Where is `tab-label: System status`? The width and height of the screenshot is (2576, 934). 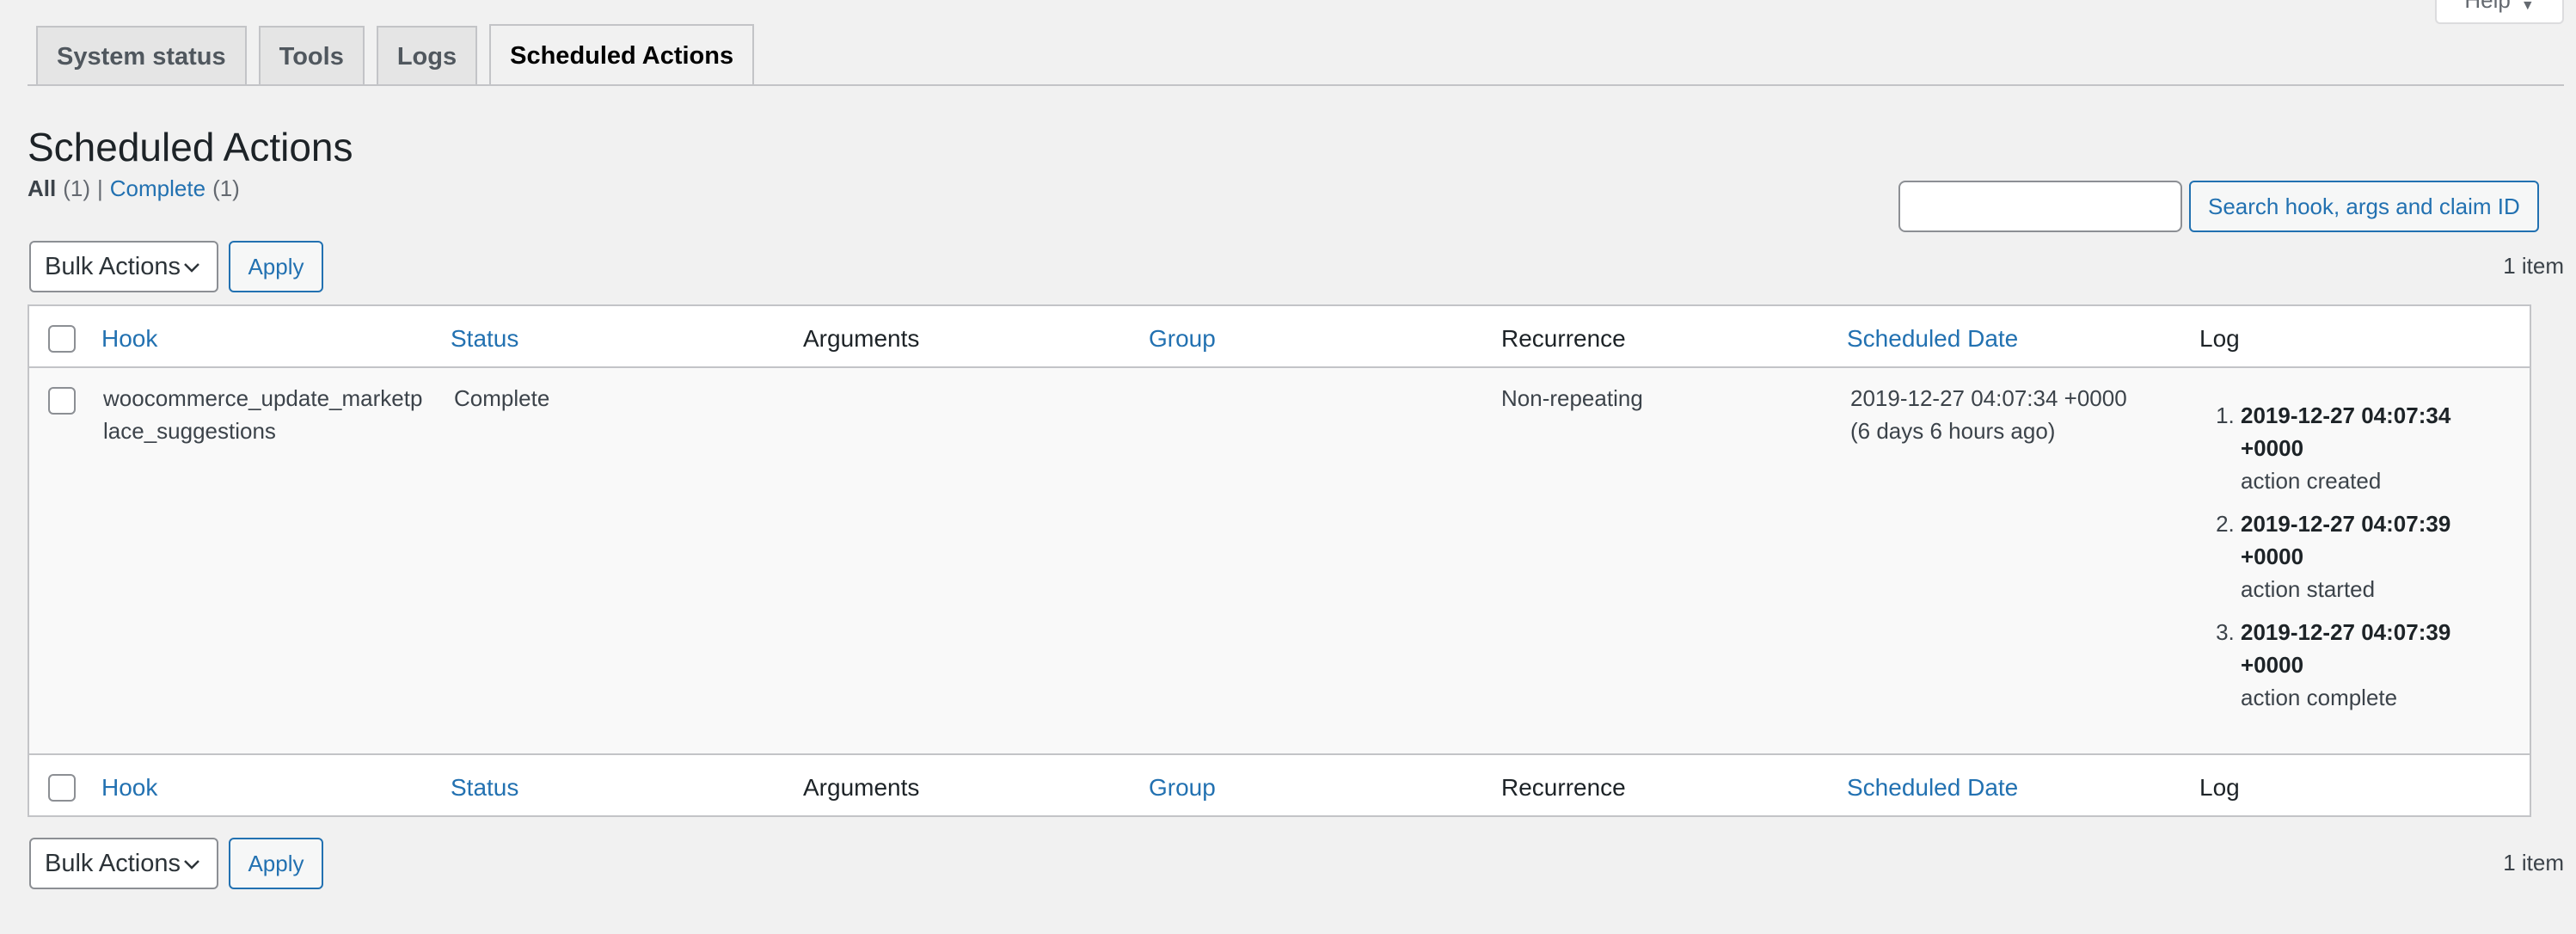 tab-label: System status is located at coordinates (141, 56).